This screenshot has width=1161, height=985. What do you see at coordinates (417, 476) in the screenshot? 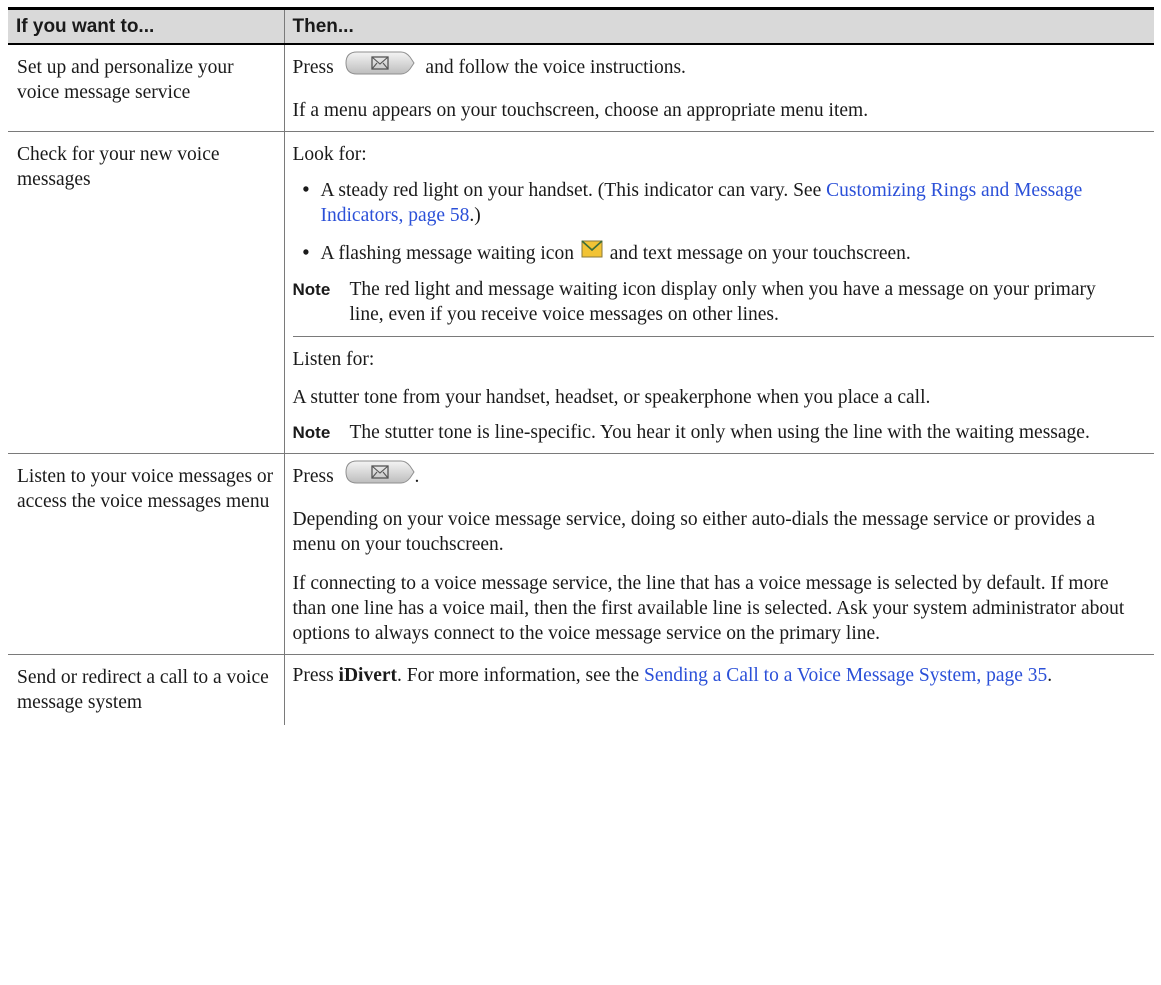
I see `press-period: .` at bounding box center [417, 476].